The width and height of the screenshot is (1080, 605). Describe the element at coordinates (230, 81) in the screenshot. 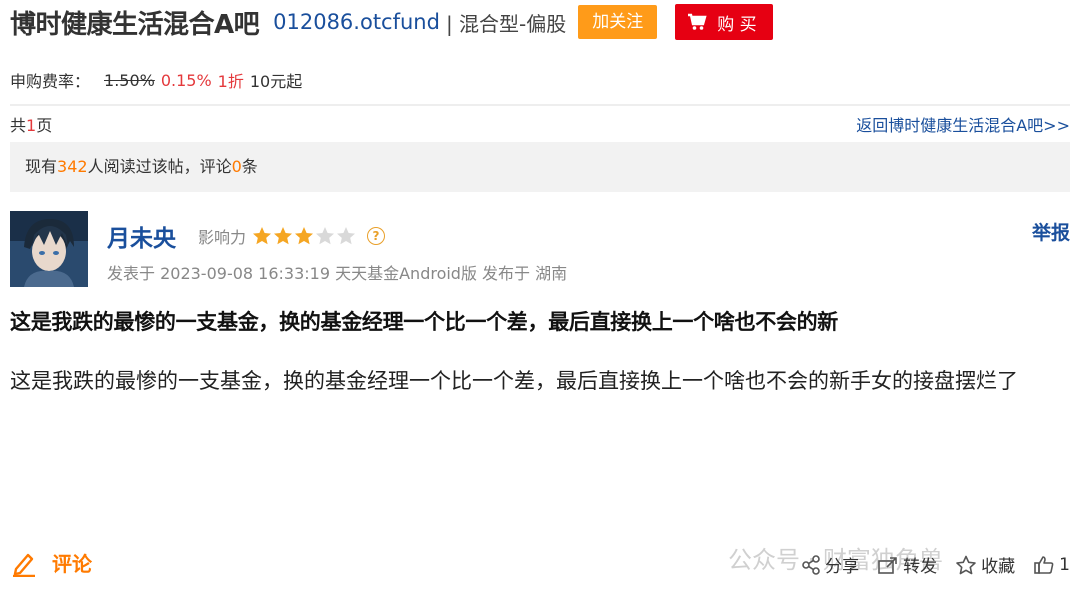

I see `fee-discount: 1折` at that location.